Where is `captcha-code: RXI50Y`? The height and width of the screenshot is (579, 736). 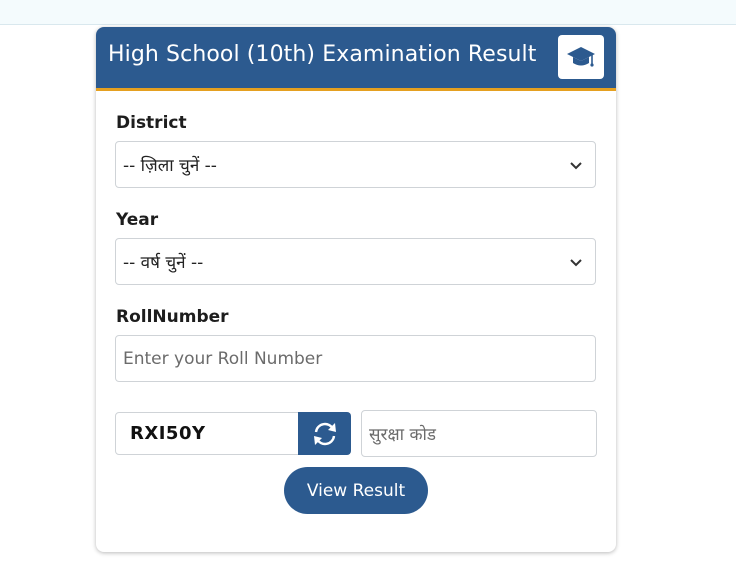 captcha-code: RXI50Y is located at coordinates (207, 433).